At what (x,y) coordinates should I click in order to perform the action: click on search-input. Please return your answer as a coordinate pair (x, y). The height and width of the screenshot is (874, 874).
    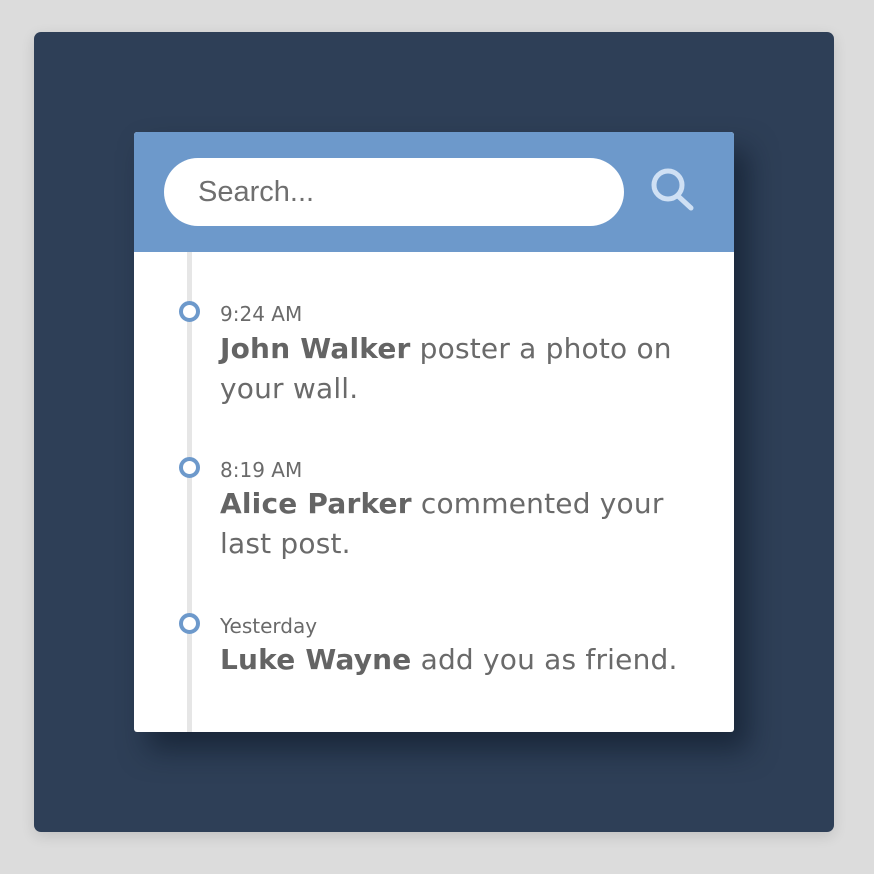
    Looking at the image, I should click on (394, 192).